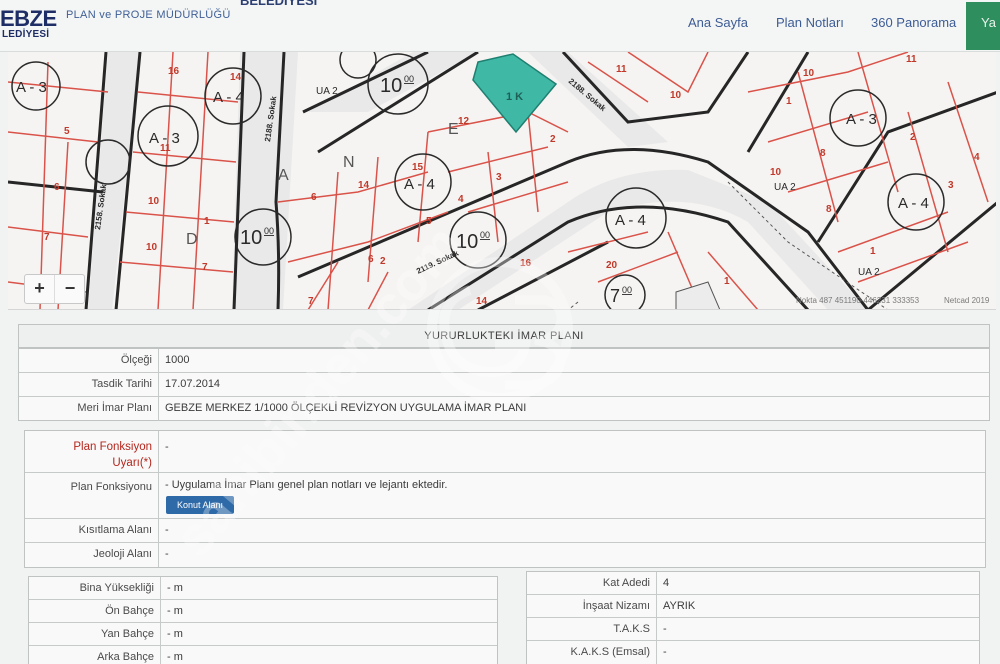  I want to click on table-row: Bina Yüksekliği - m, so click(263, 588).